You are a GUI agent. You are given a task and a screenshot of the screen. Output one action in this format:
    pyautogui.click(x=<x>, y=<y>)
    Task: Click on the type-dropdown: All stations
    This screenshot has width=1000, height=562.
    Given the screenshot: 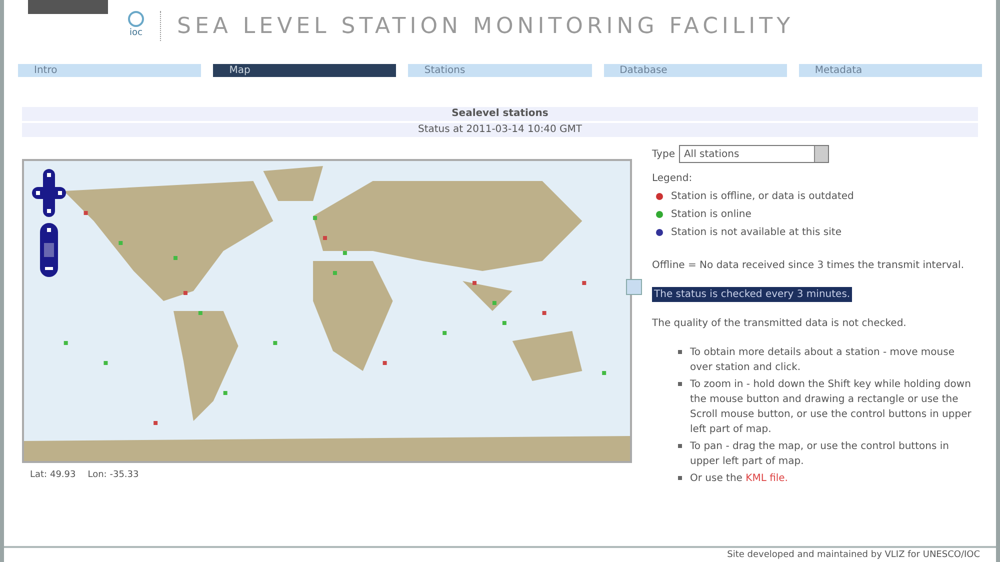 What is the action you would take?
    pyautogui.click(x=753, y=154)
    